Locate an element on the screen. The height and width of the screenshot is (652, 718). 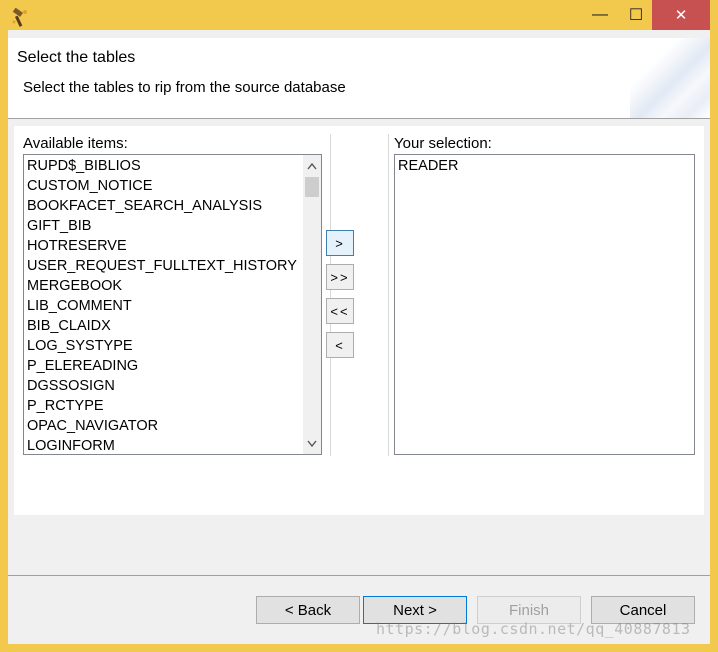
your-selection-label: Your selection: is located at coordinates (443, 143).